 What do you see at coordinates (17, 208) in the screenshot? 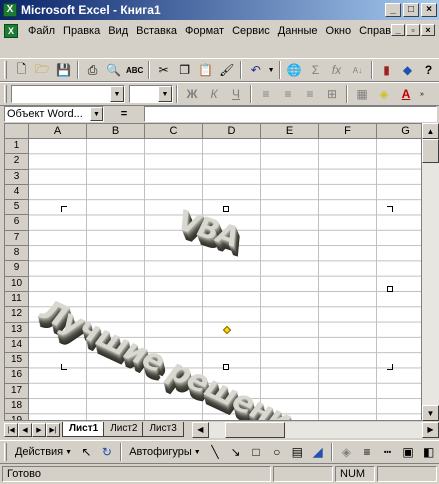
I see `row-header: 5` at bounding box center [17, 208].